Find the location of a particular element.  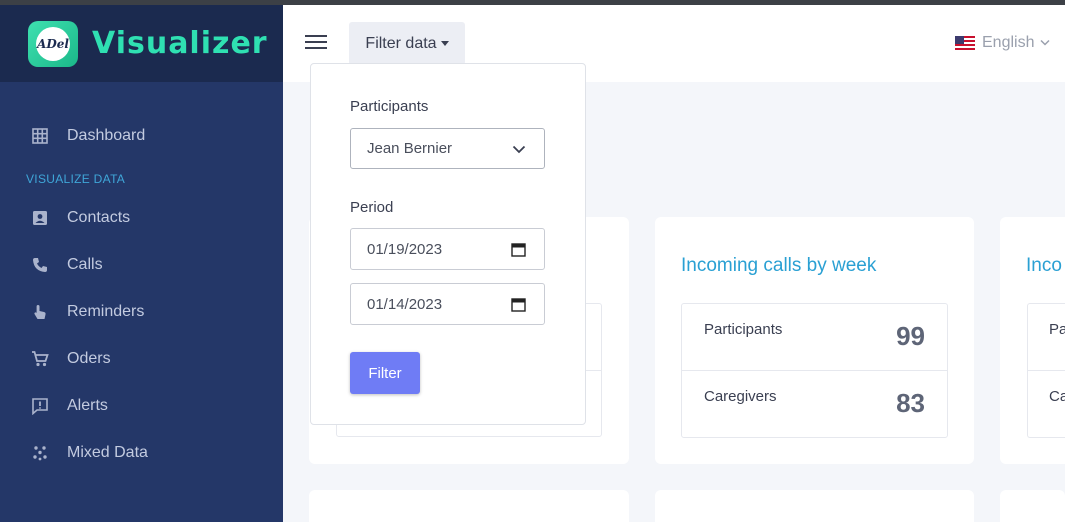

sidebar-item-calls: Calls is located at coordinates (141, 264).